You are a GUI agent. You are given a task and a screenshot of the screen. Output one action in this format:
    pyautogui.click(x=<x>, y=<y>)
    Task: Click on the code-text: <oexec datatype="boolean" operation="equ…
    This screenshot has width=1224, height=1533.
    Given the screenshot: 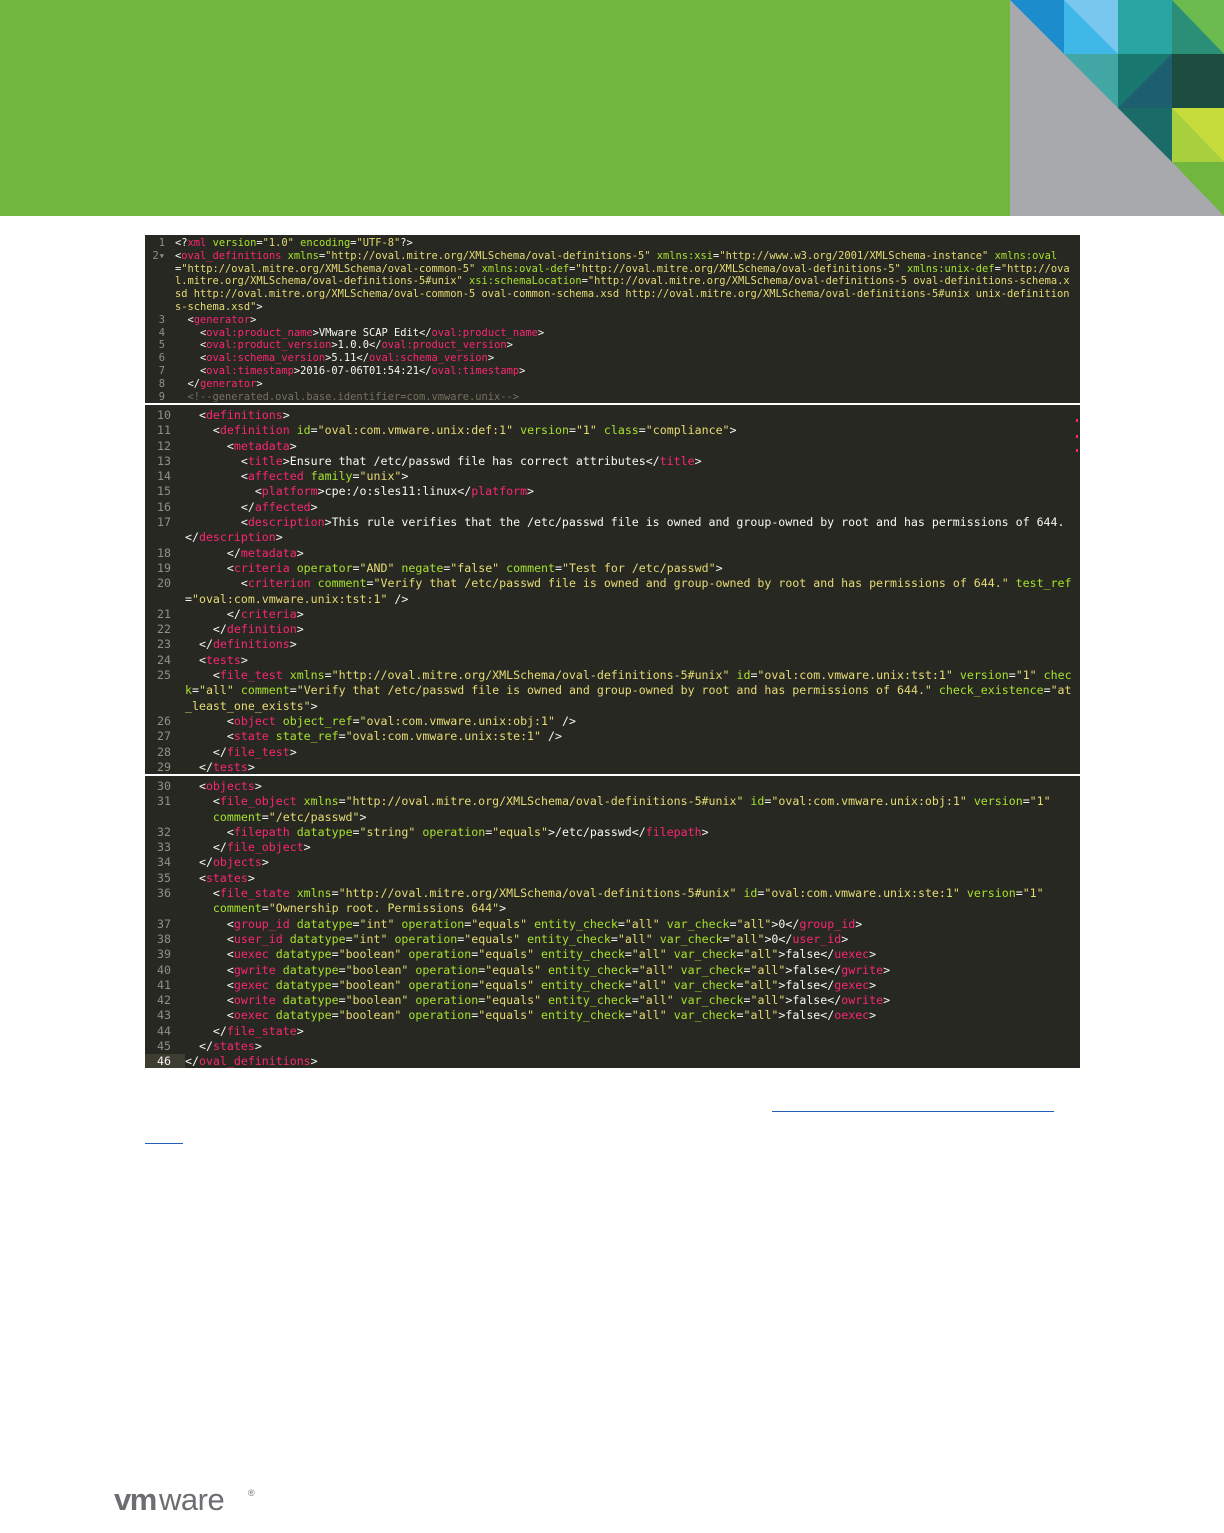 What is the action you would take?
    pyautogui.click(x=531, y=1015)
    